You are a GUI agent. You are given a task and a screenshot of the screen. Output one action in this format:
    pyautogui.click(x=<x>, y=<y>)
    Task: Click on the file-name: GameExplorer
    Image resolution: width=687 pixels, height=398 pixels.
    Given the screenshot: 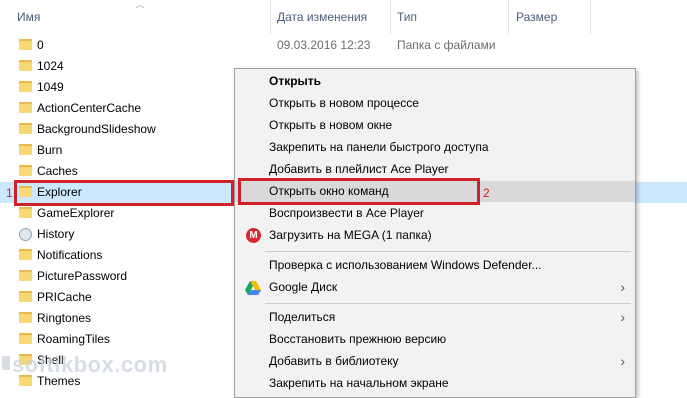 What is the action you would take?
    pyautogui.click(x=76, y=213)
    